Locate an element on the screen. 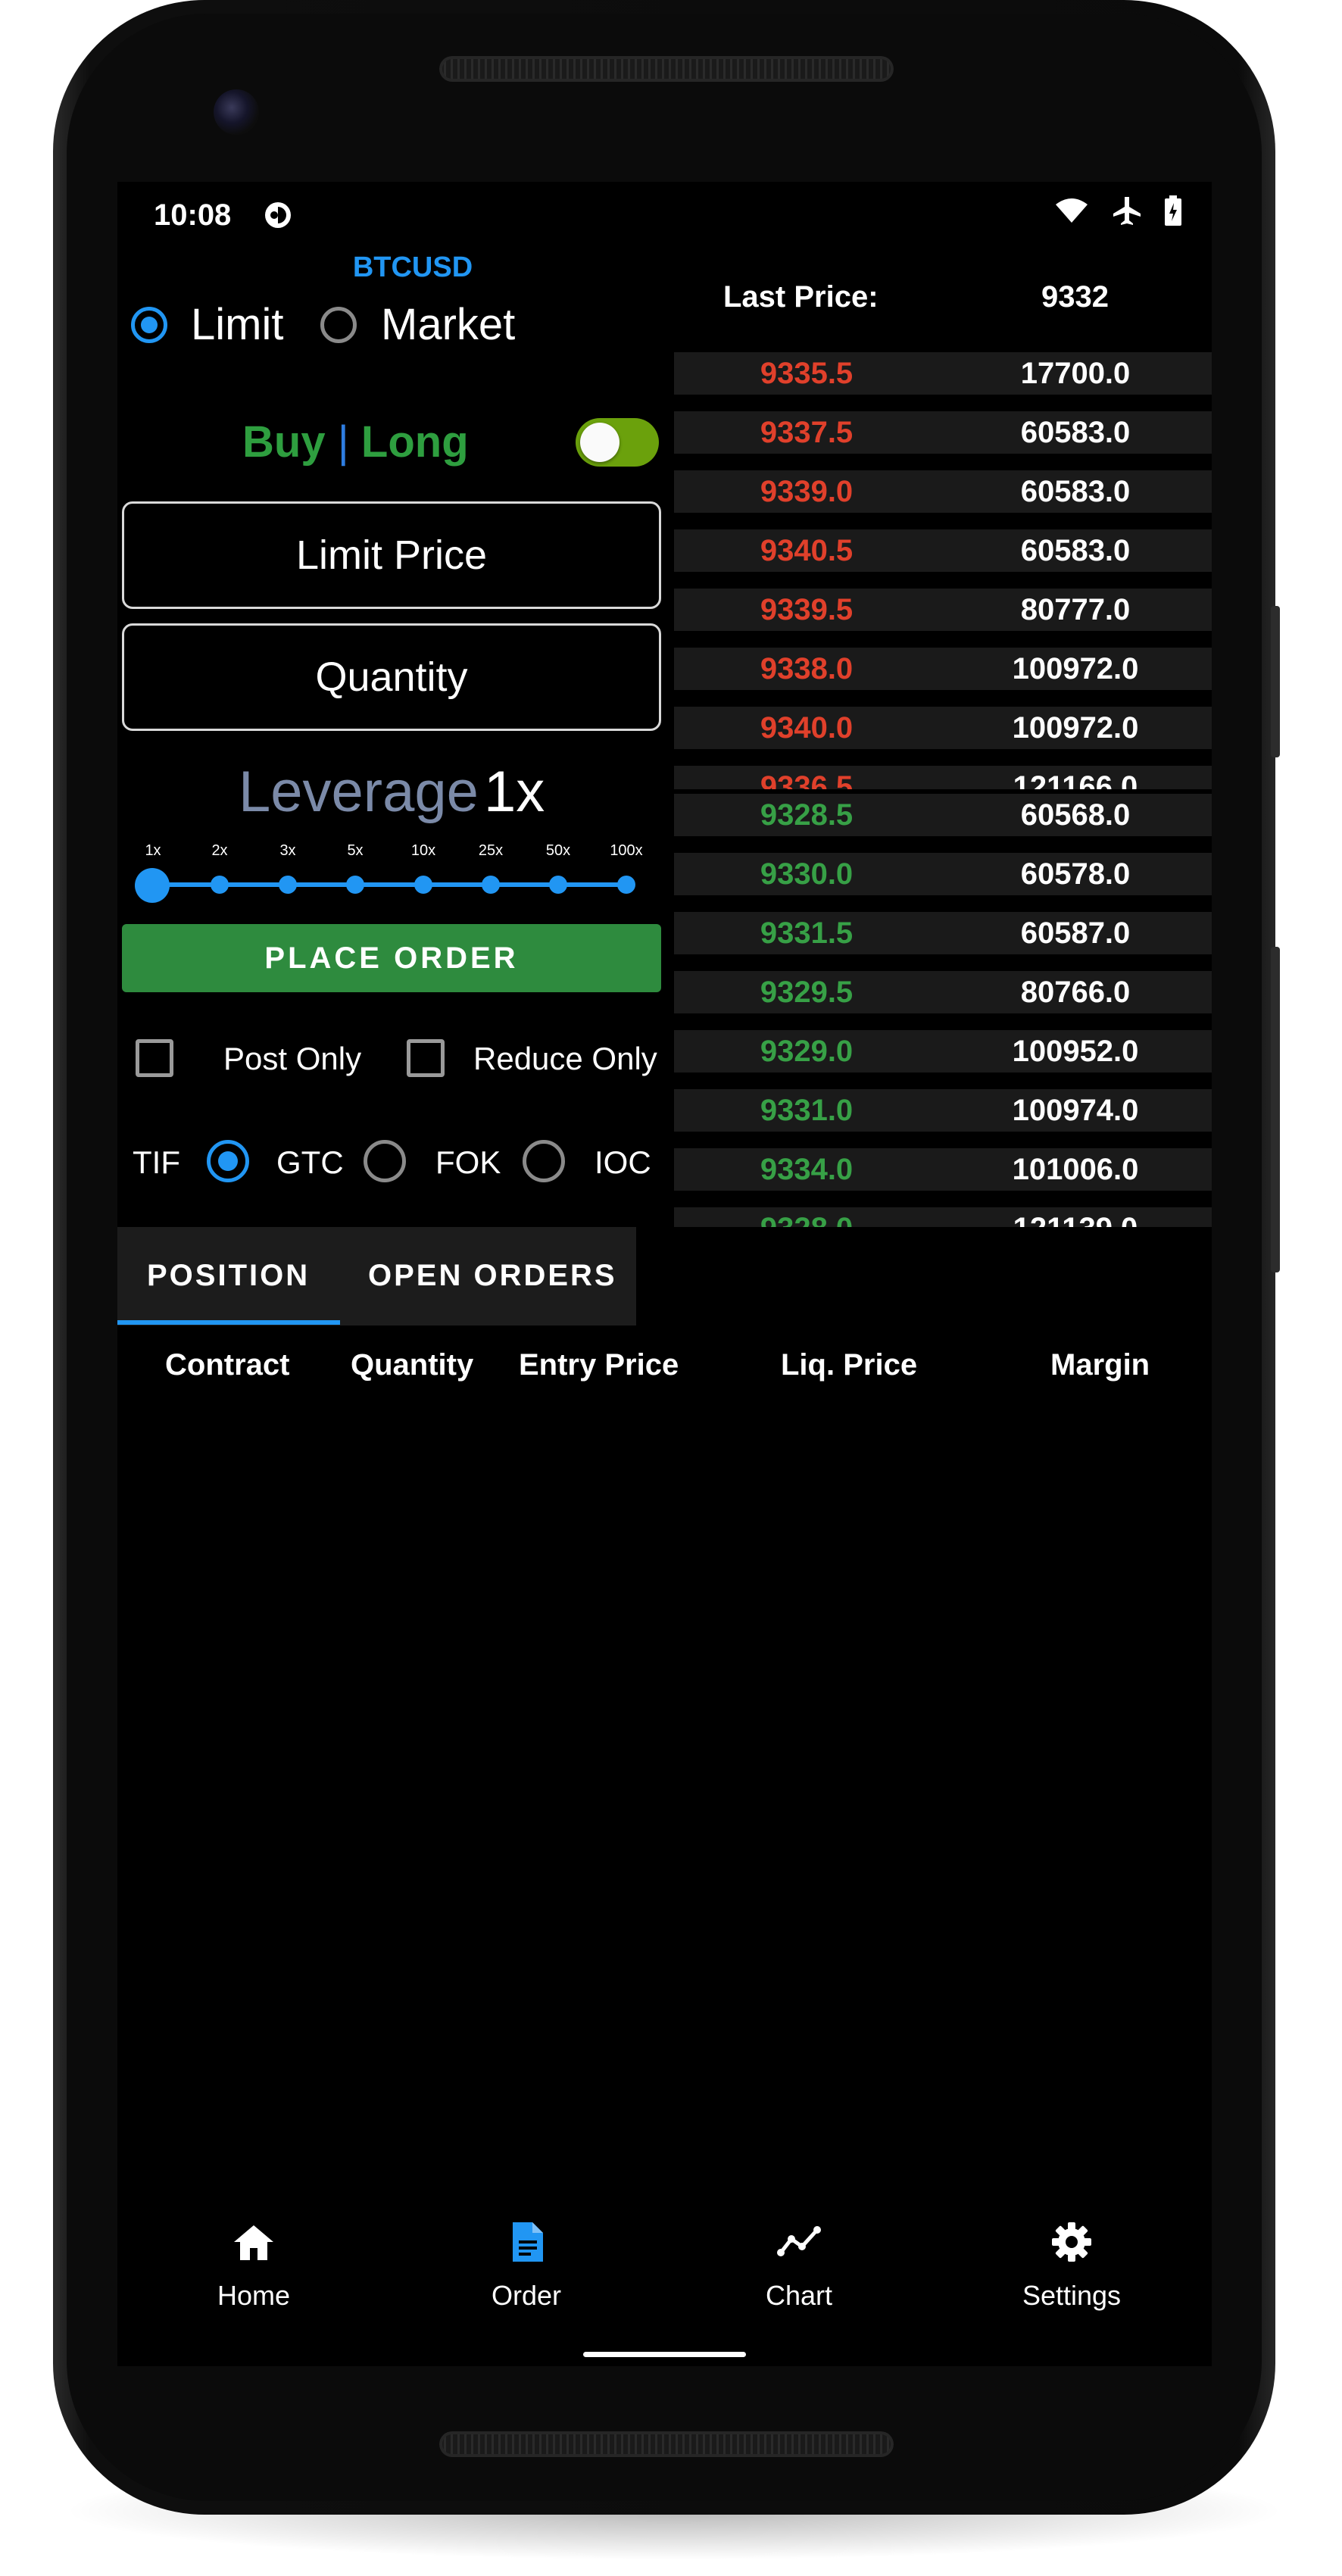  tif-label: TIF is located at coordinates (156, 1162).